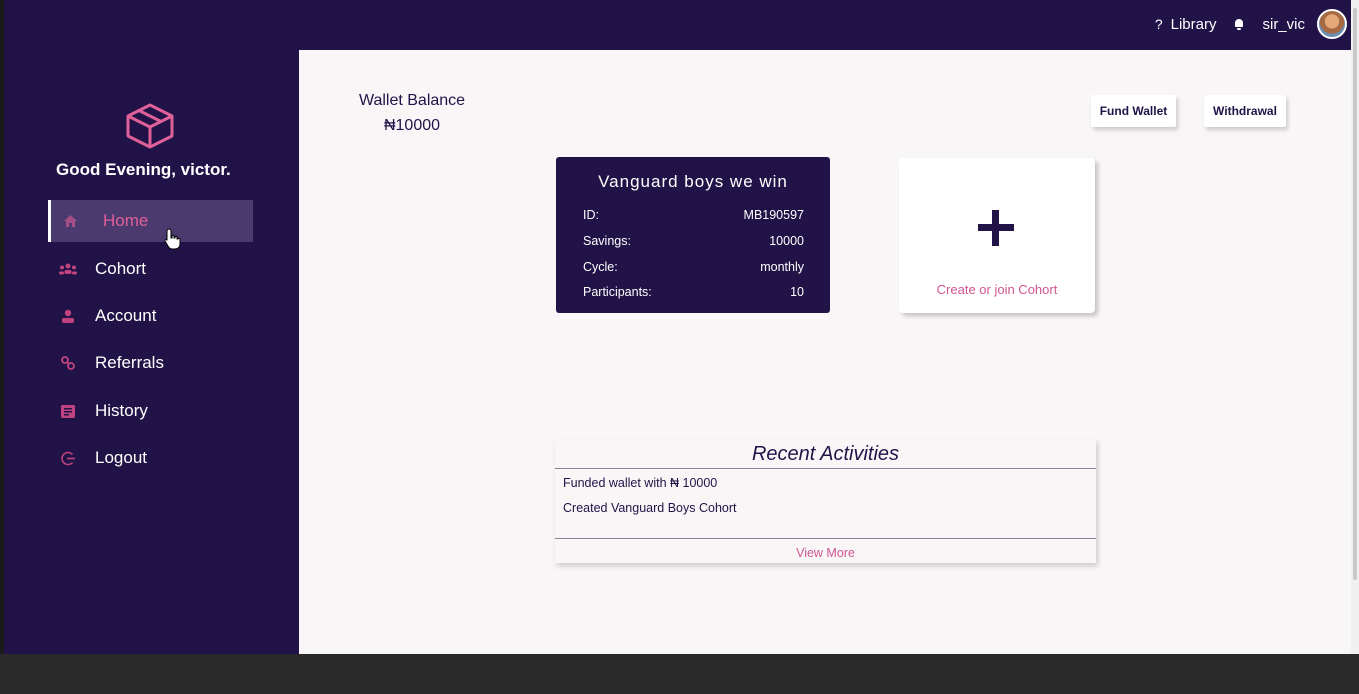 This screenshot has width=1359, height=694. I want to click on help-icon: ?, so click(1158, 24).